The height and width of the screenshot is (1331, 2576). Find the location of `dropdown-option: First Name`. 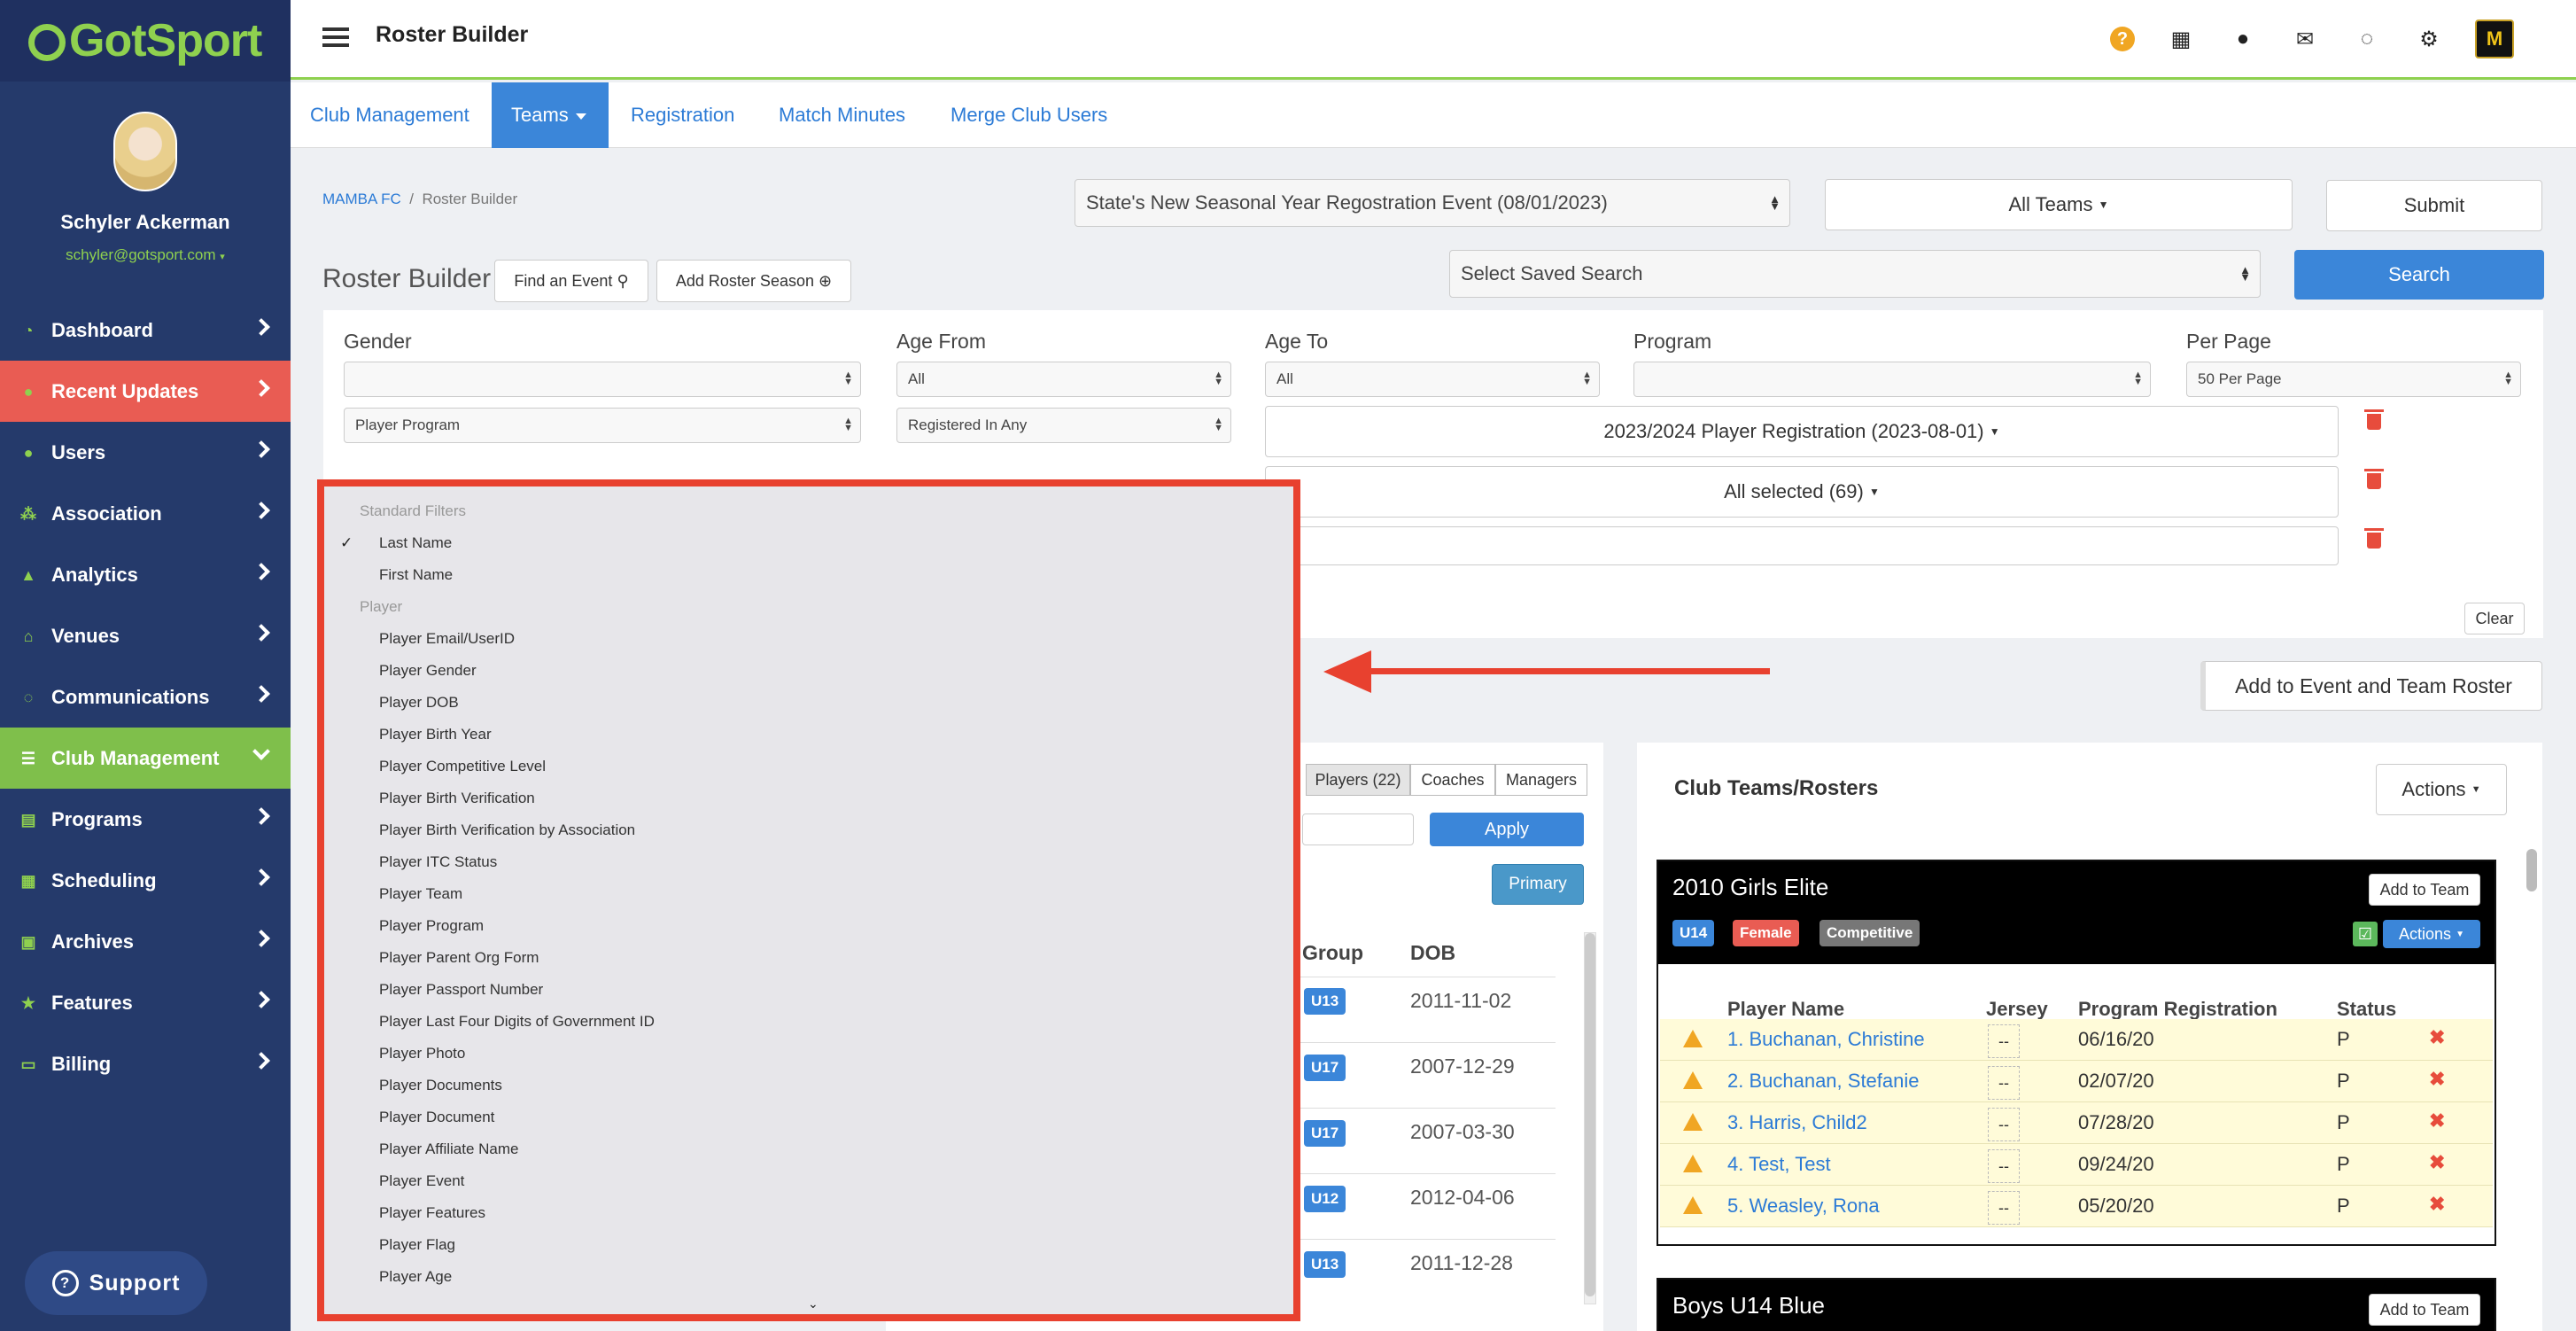

dropdown-option: First Name is located at coordinates (416, 575).